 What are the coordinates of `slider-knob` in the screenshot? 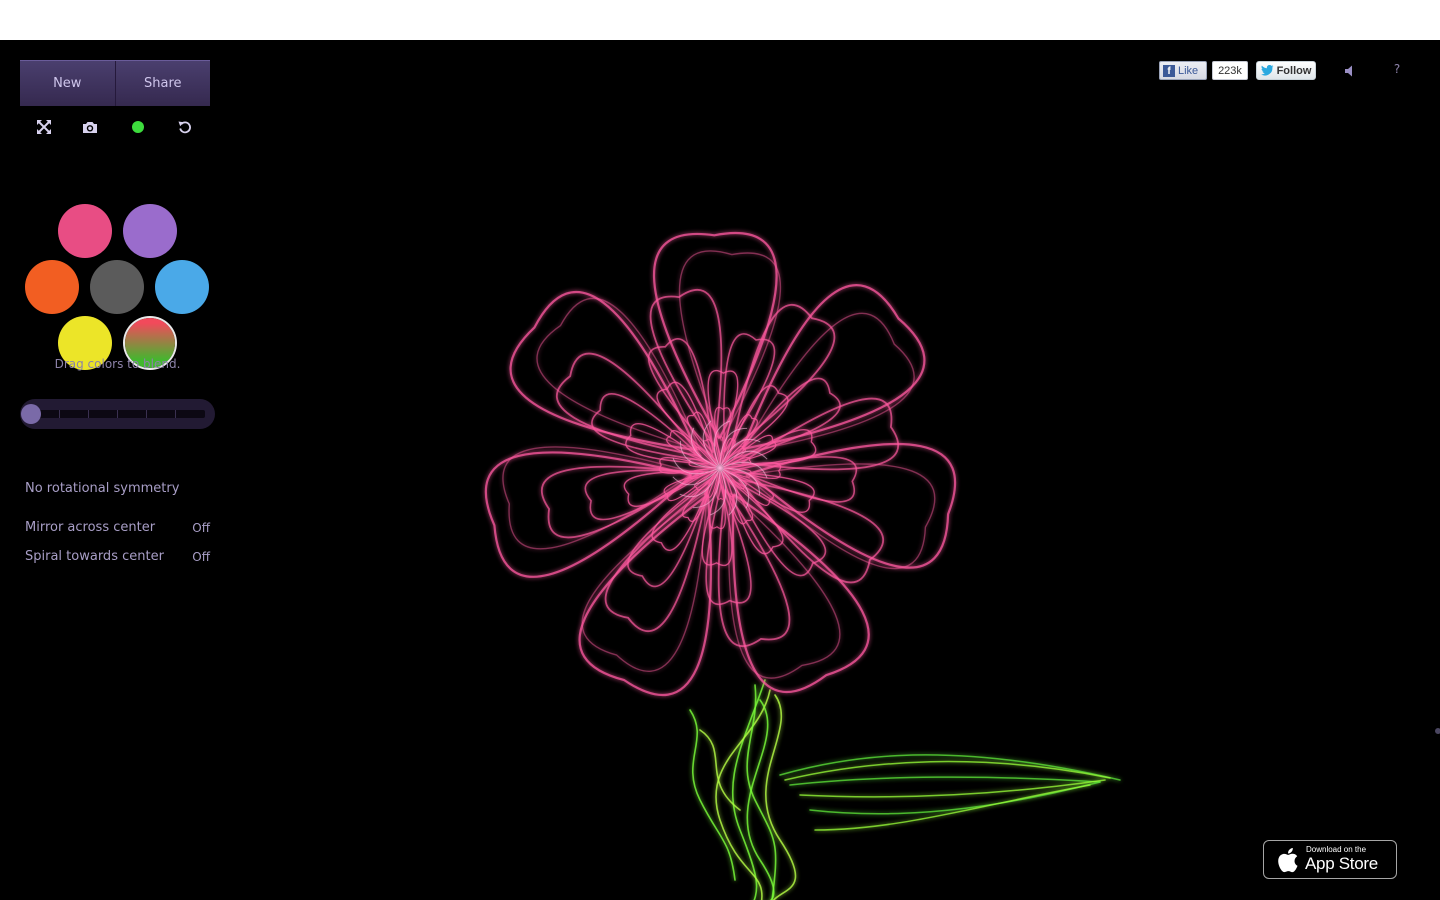 It's located at (31, 414).